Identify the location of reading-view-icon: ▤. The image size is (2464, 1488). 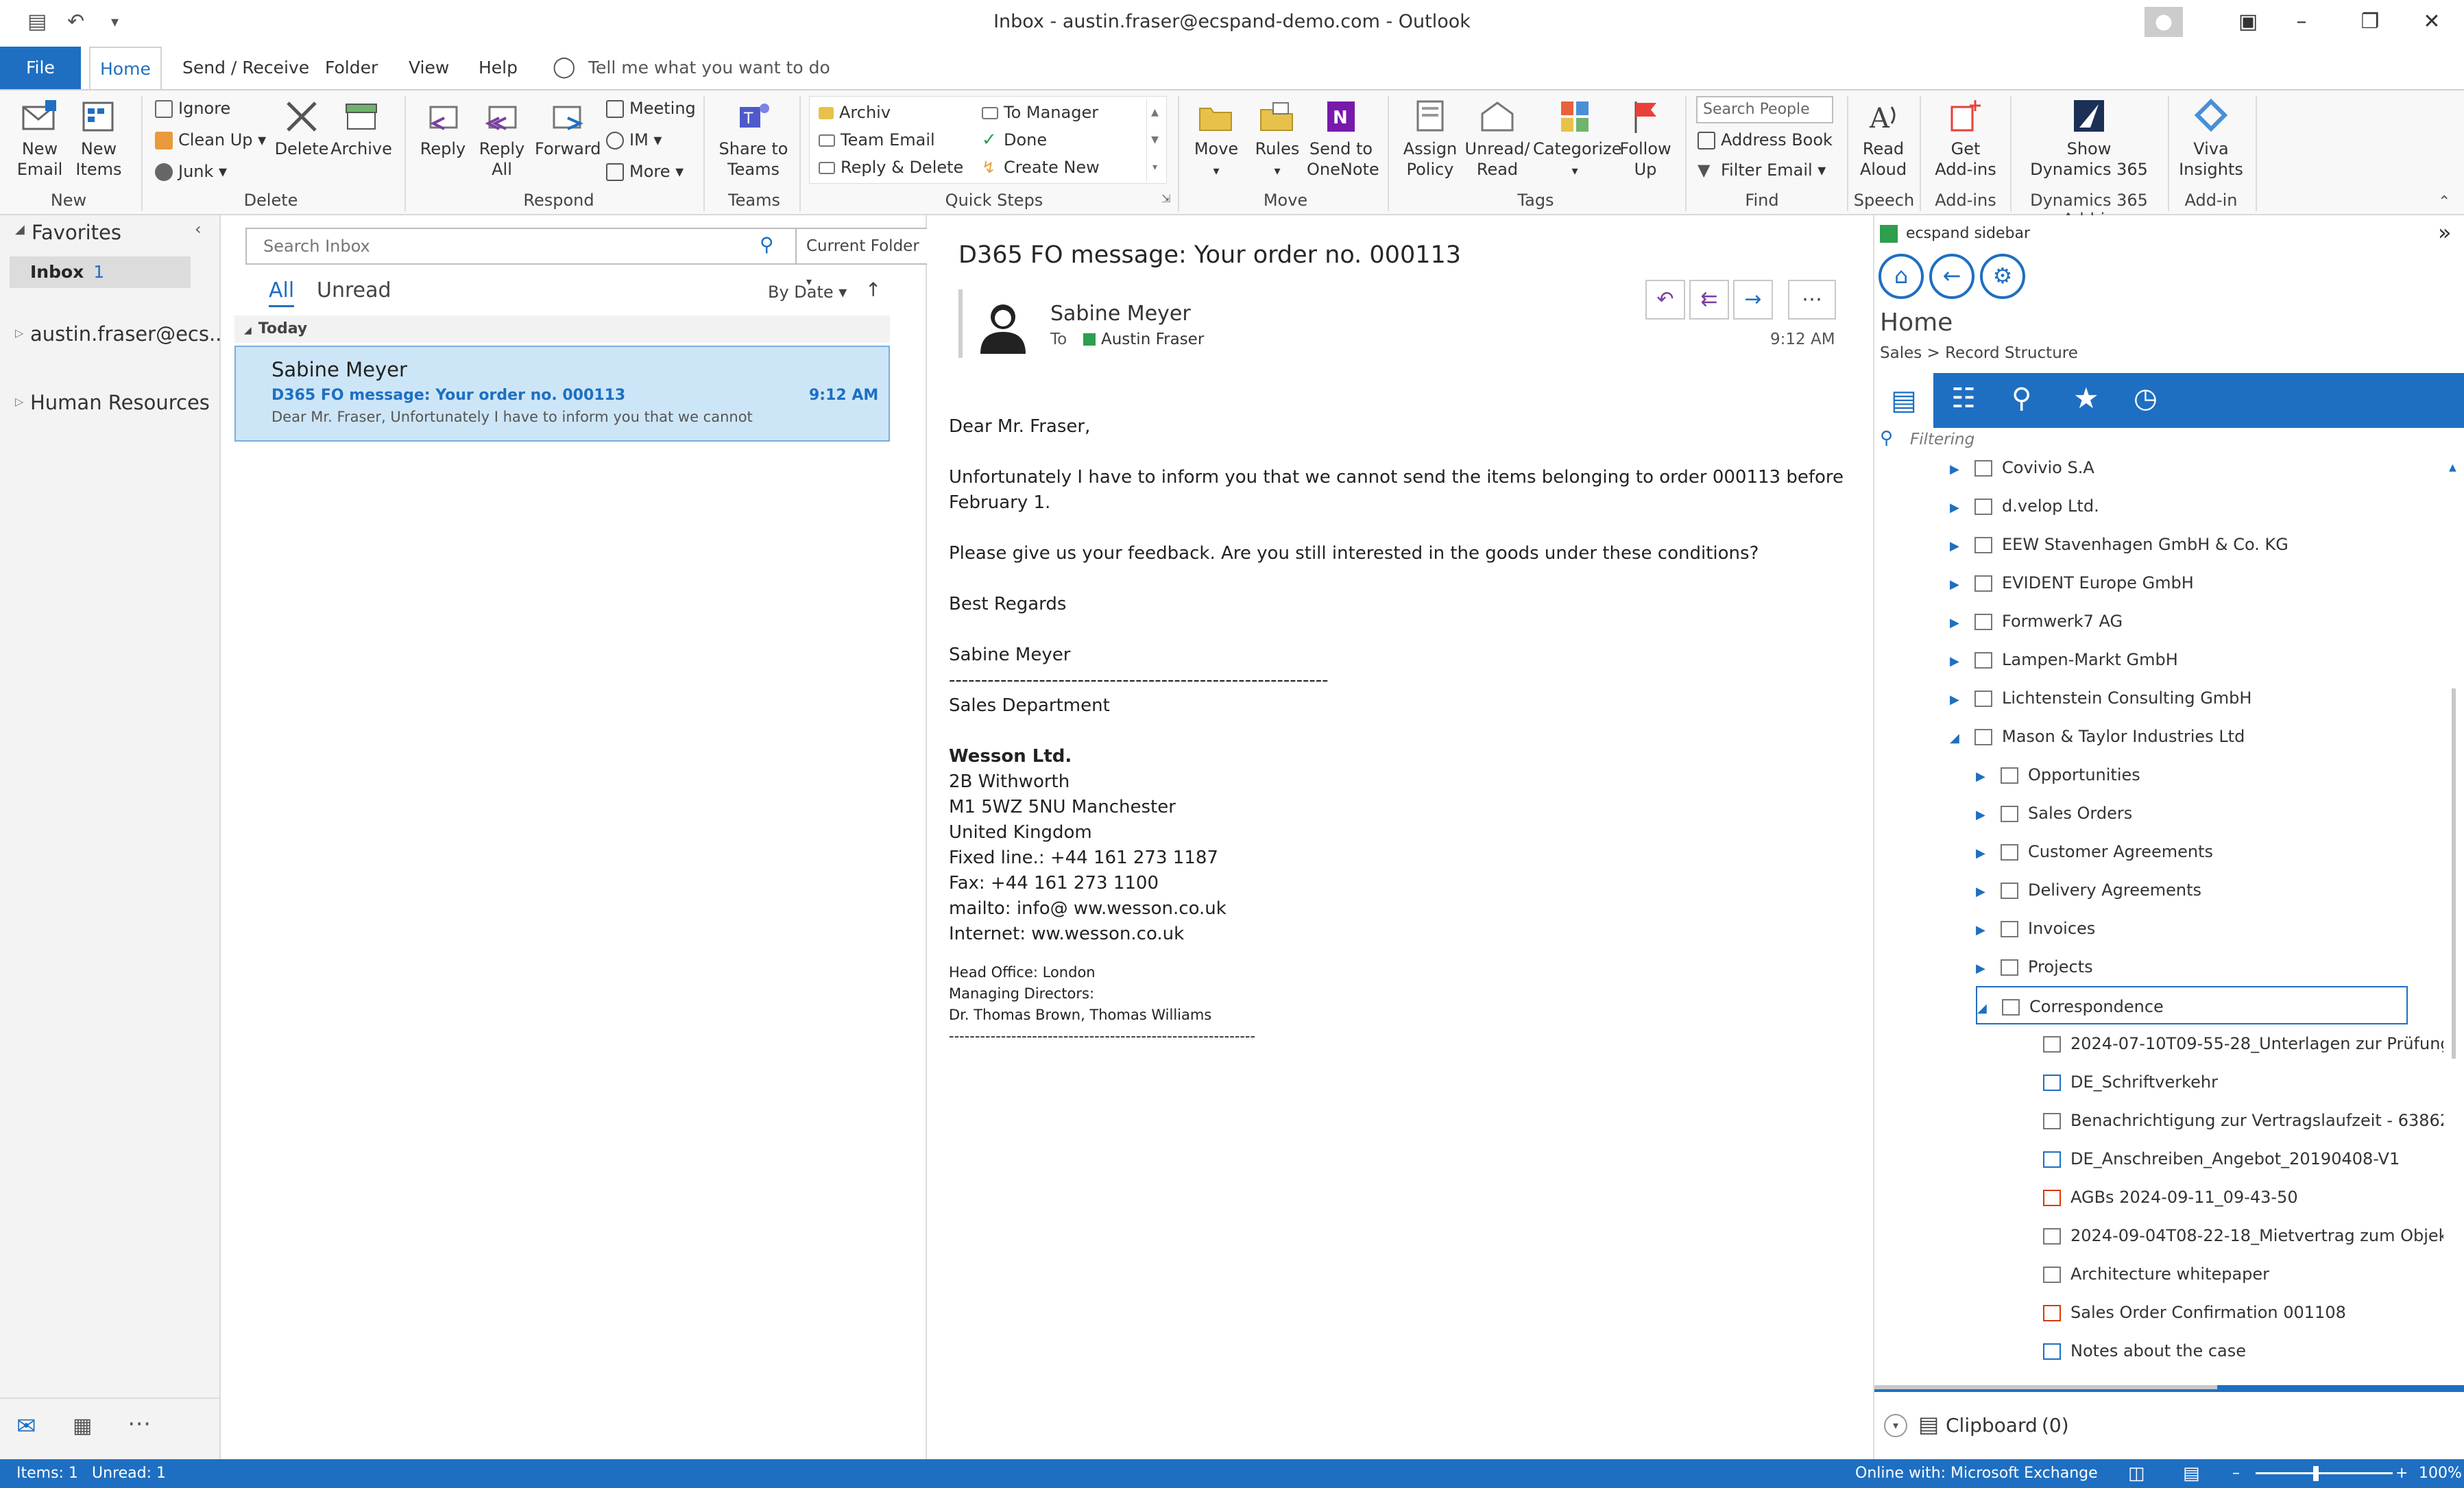
(2191, 1473).